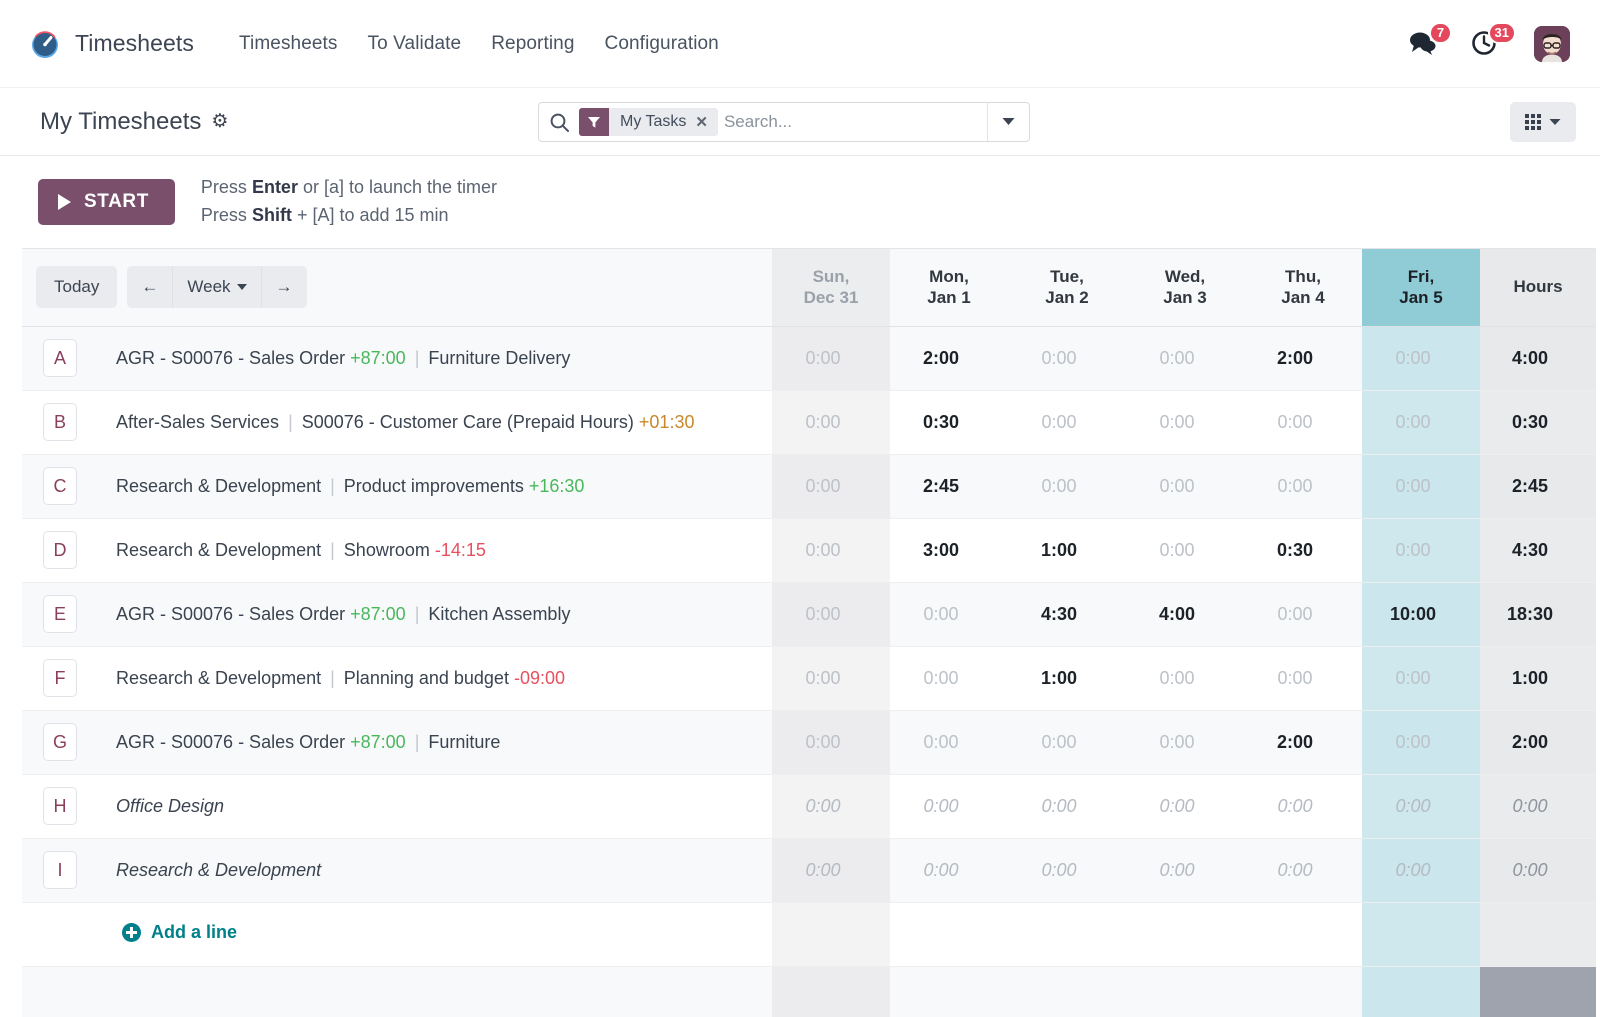 The height and width of the screenshot is (1017, 1600). I want to click on timesheet-cell-1-0: 0:00, so click(831, 422).